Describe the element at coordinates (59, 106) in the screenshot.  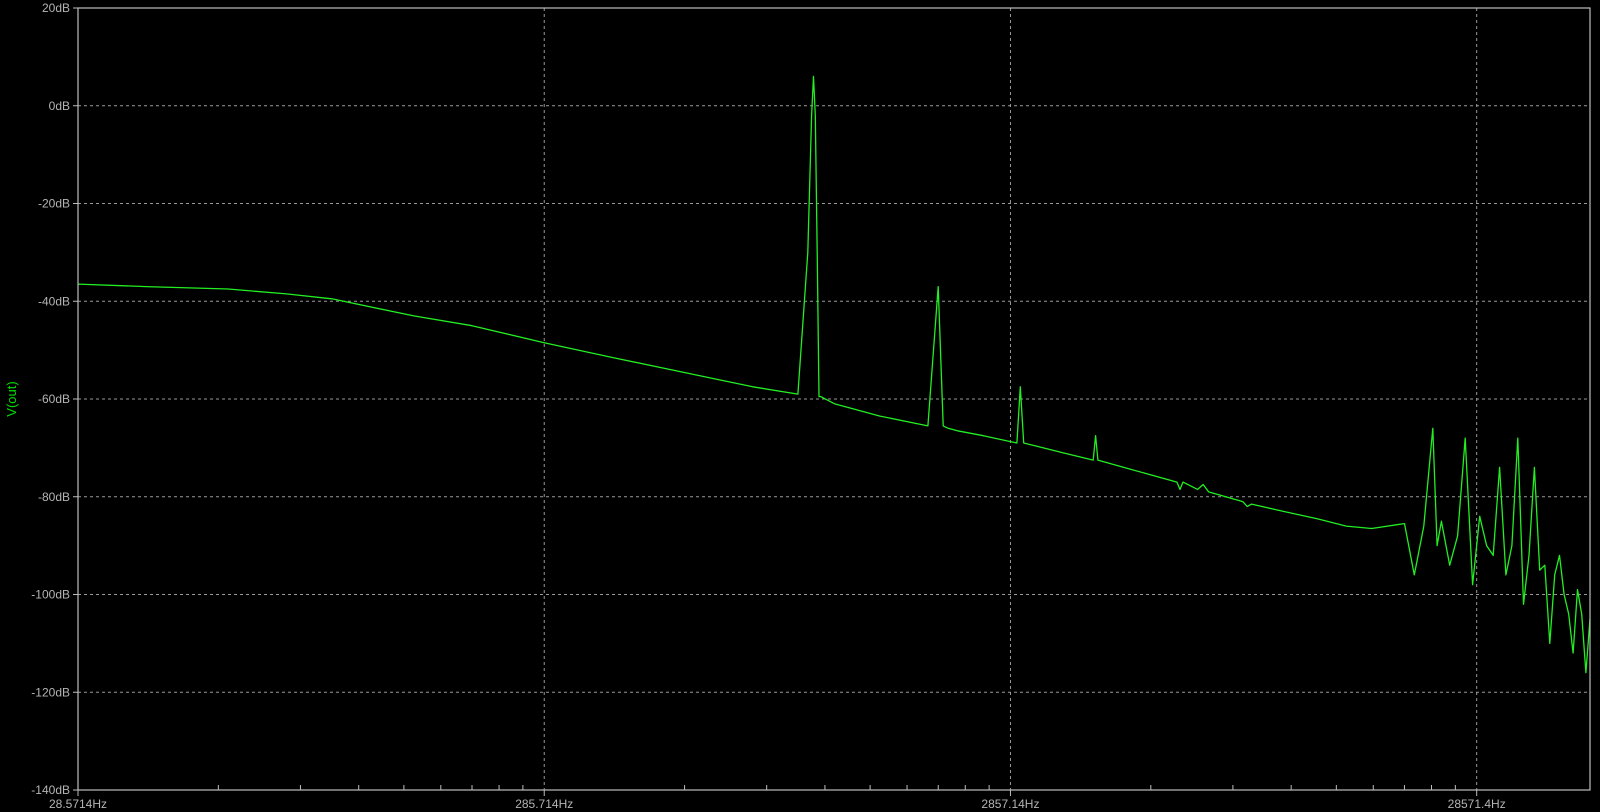
I see `y-tick-label: 0dB` at that location.